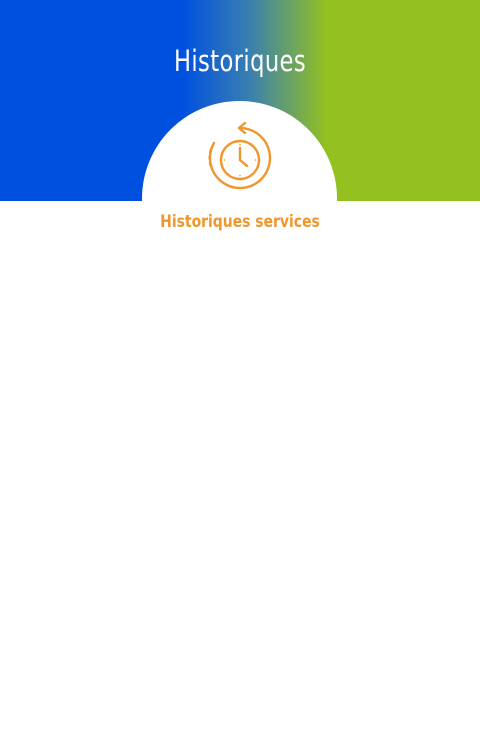 The image size is (480, 732). Describe the element at coordinates (240, 156) in the screenshot. I see `history-clock-icon` at that location.